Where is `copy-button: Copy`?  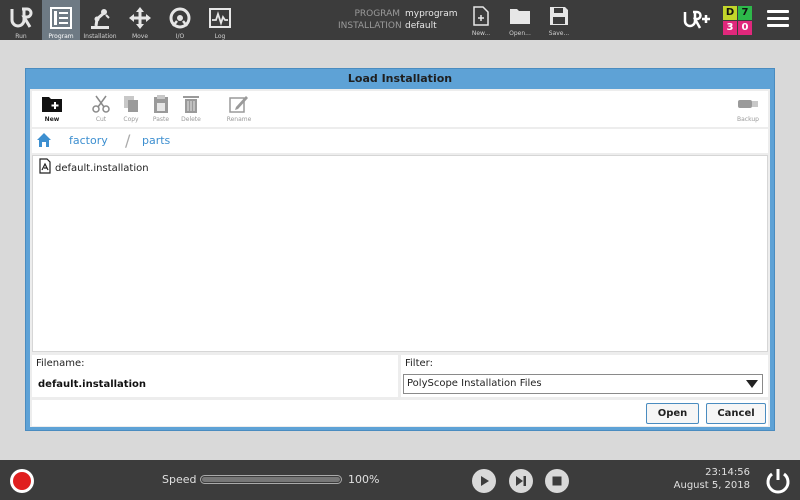 copy-button: Copy is located at coordinates (131, 110).